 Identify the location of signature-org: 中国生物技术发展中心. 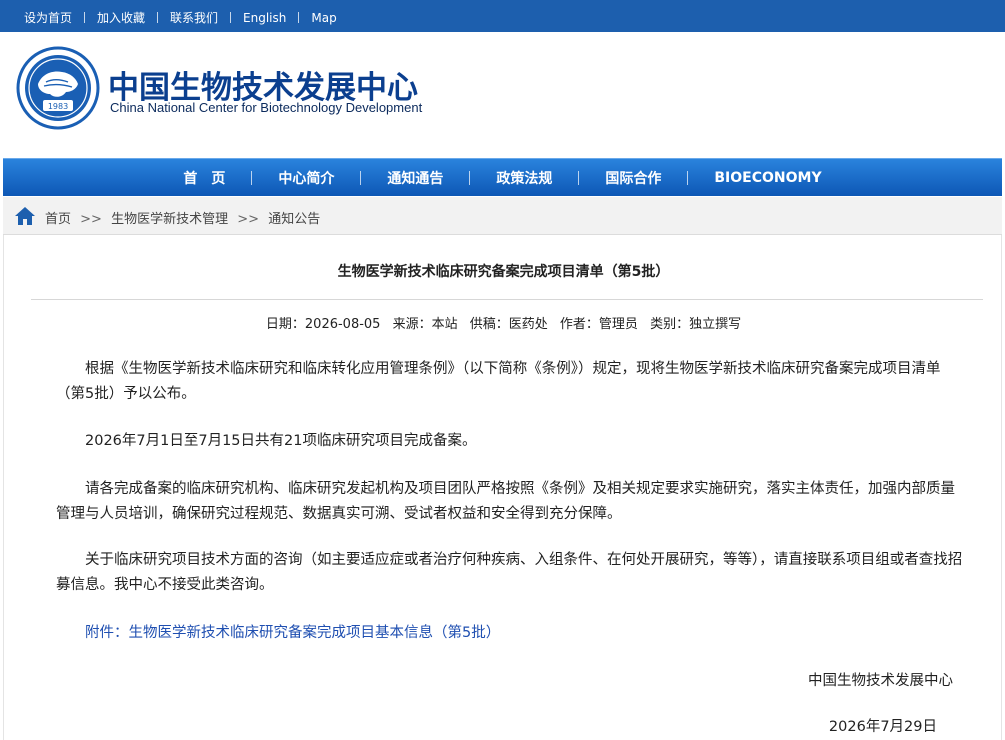
(880, 681).